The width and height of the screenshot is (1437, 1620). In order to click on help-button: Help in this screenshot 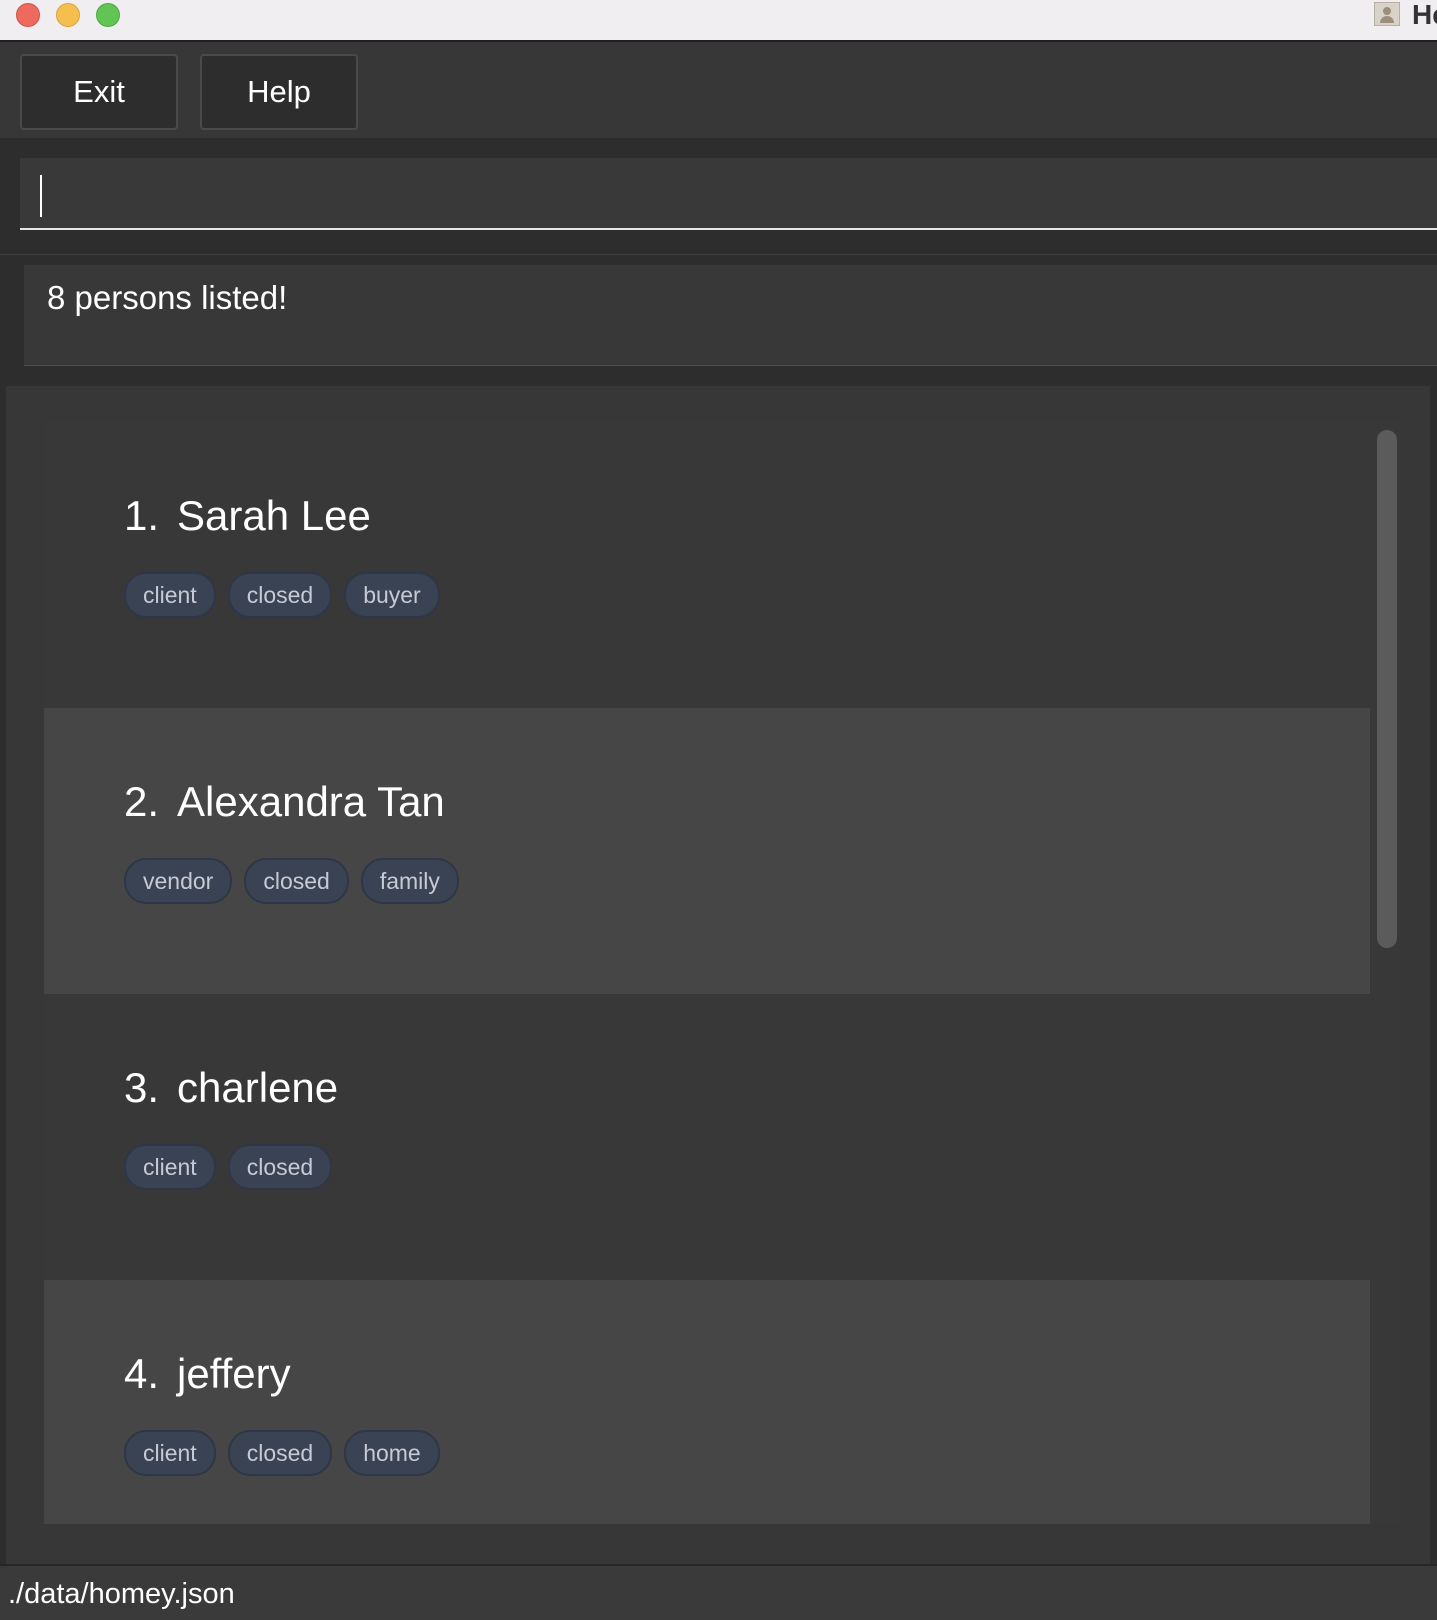, I will do `click(279, 92)`.